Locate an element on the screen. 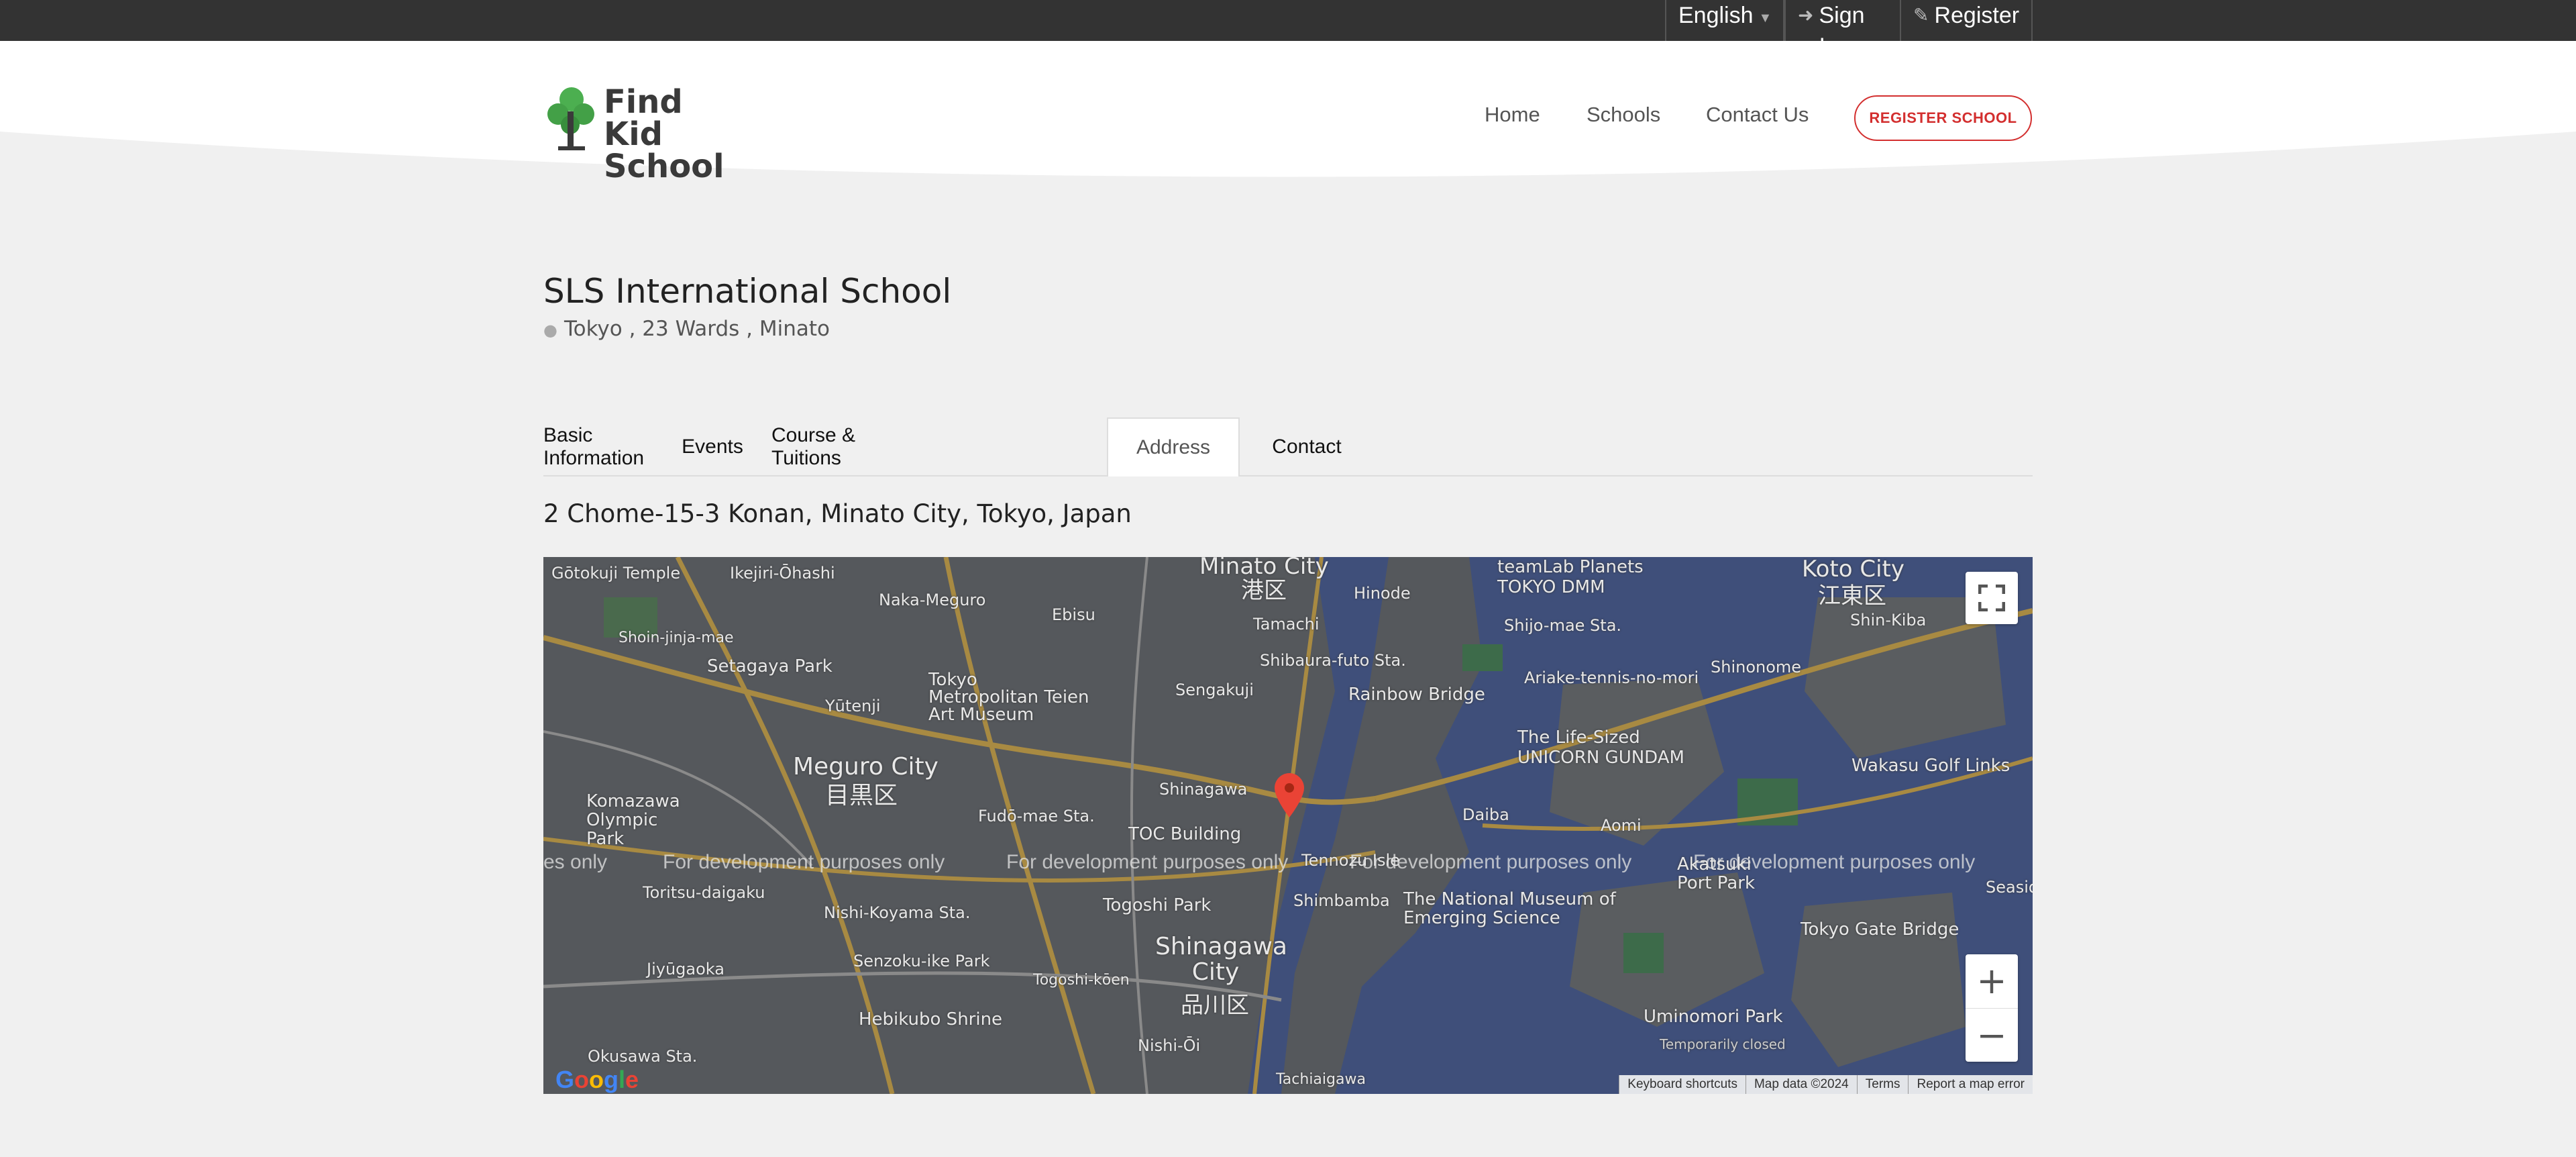 Image resolution: width=2576 pixels, height=1157 pixels. fullscreen-icon is located at coordinates (1991, 598).